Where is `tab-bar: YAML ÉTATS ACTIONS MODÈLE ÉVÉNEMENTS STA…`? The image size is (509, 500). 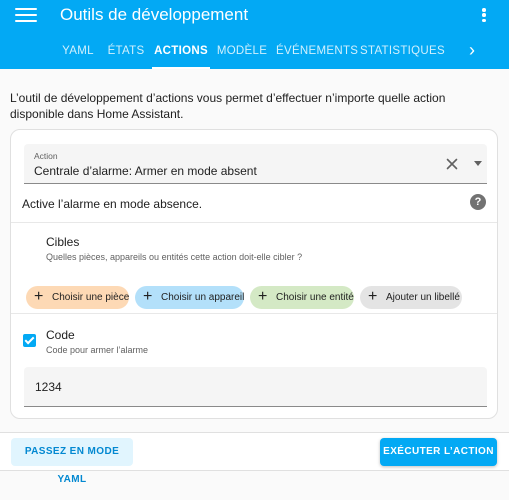
tab-bar: YAML ÉTATS ACTIONS MODÈLE ÉVÉNEMENTS STA… is located at coordinates (254, 51).